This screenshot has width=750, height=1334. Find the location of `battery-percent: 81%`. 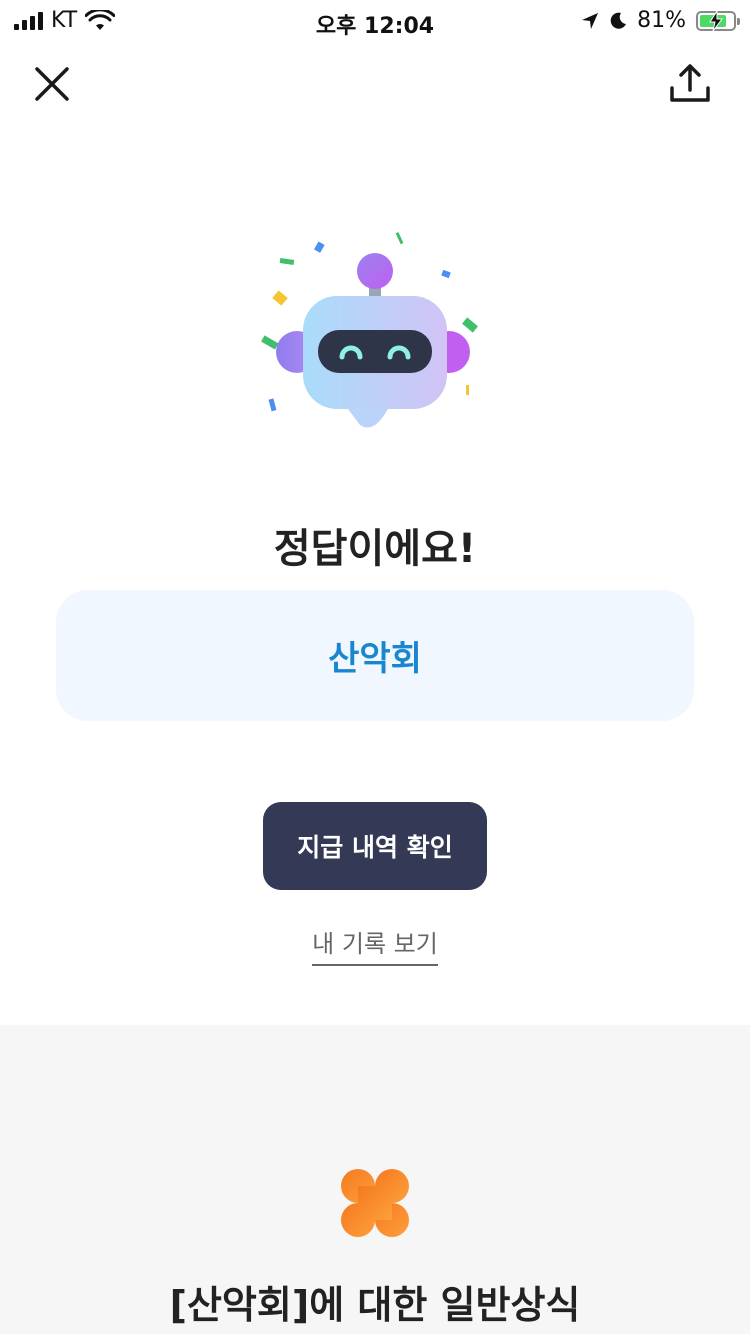

battery-percent: 81% is located at coordinates (661, 20).